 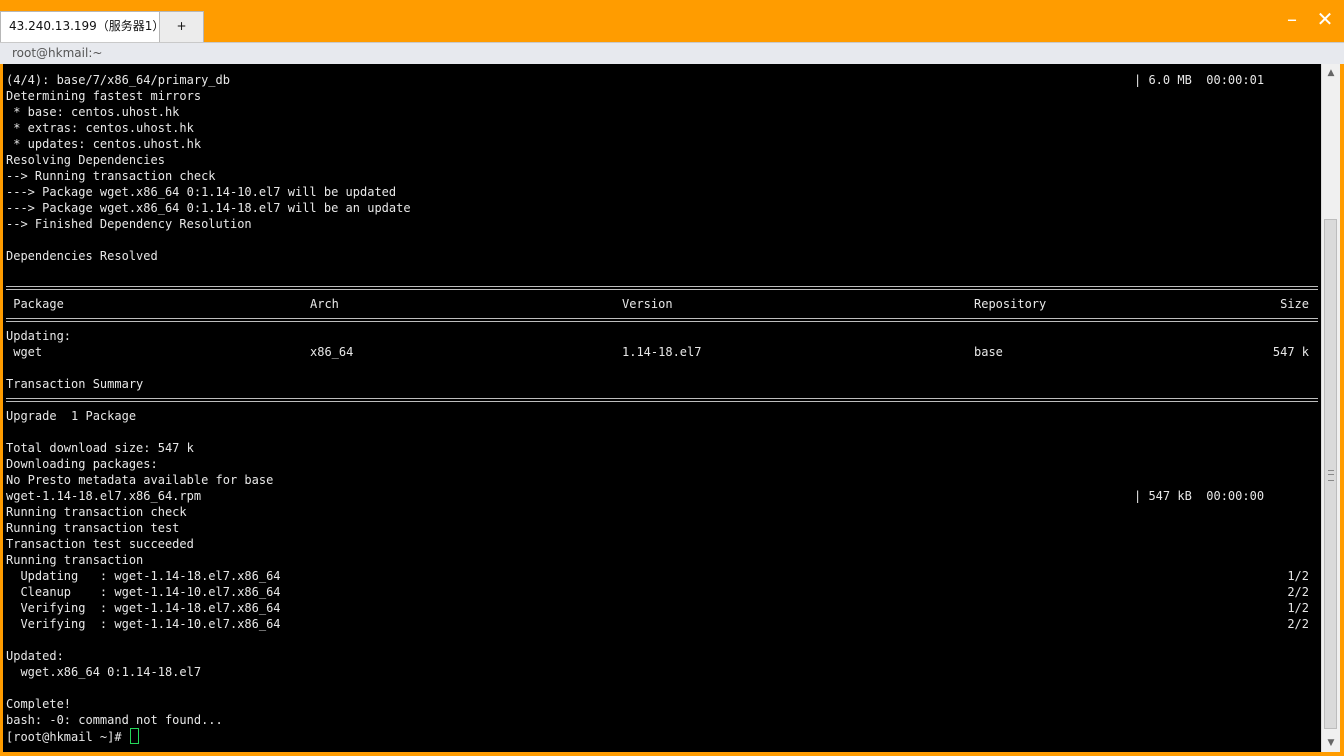 What do you see at coordinates (96, 512) in the screenshot?
I see `line-text: Running transaction check` at bounding box center [96, 512].